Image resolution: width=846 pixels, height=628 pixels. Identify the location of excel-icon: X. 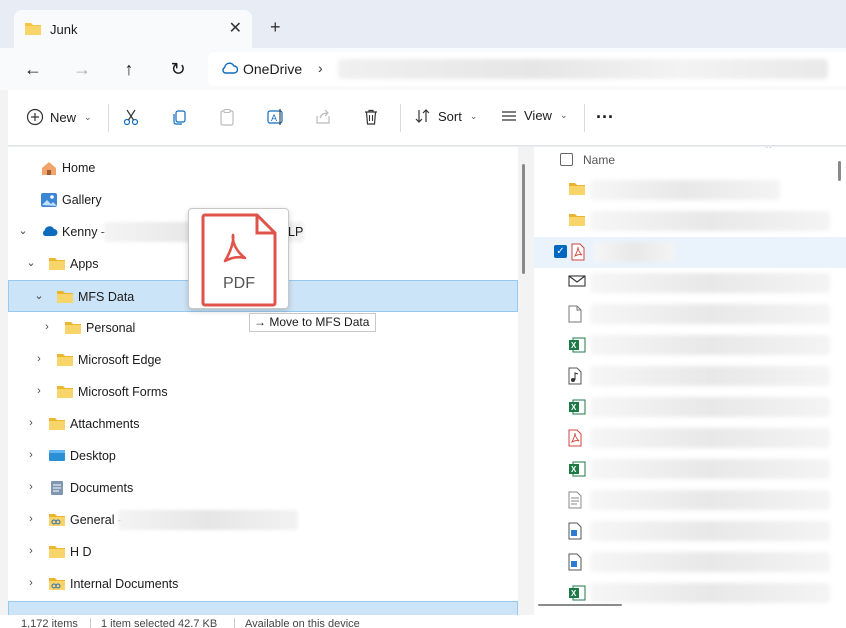
(577, 345).